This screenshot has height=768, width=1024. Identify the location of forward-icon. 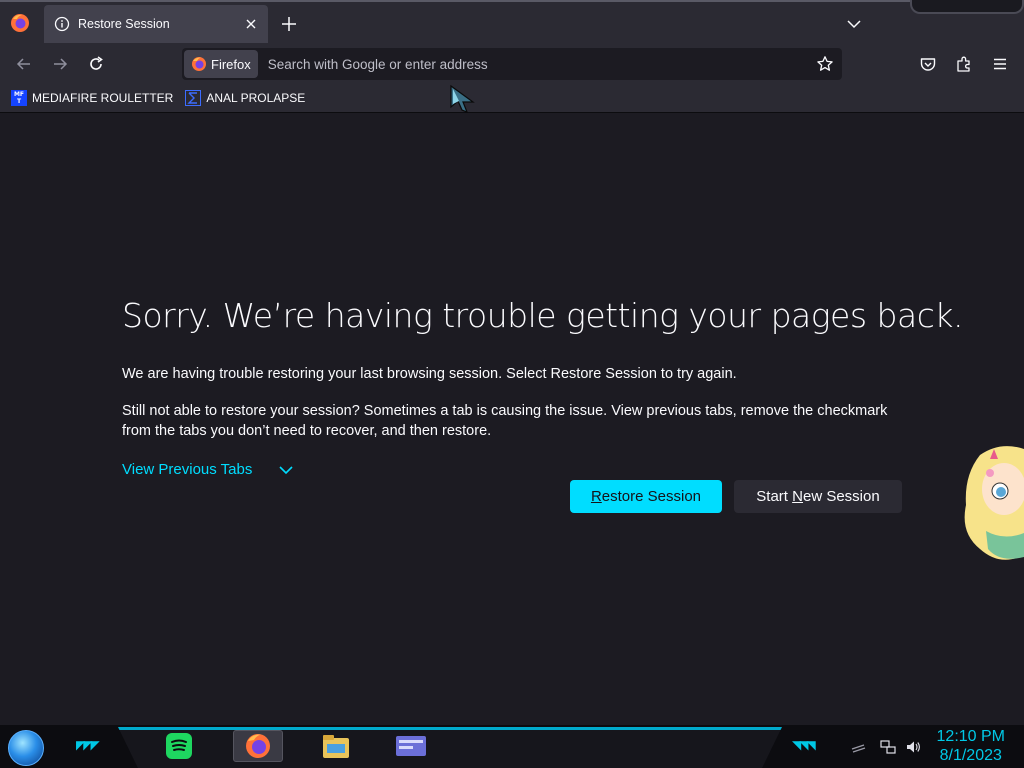
(60, 64).